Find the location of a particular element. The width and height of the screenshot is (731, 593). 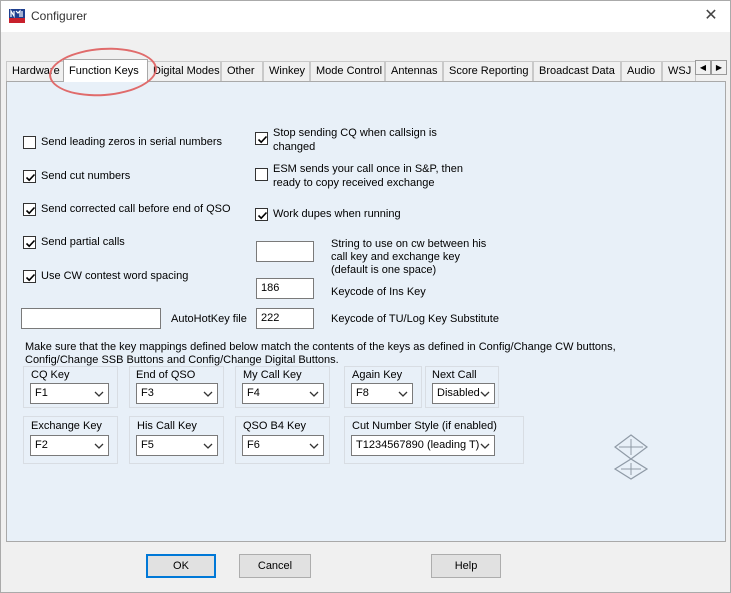

my-call-key-select: F4 is located at coordinates (283, 393).